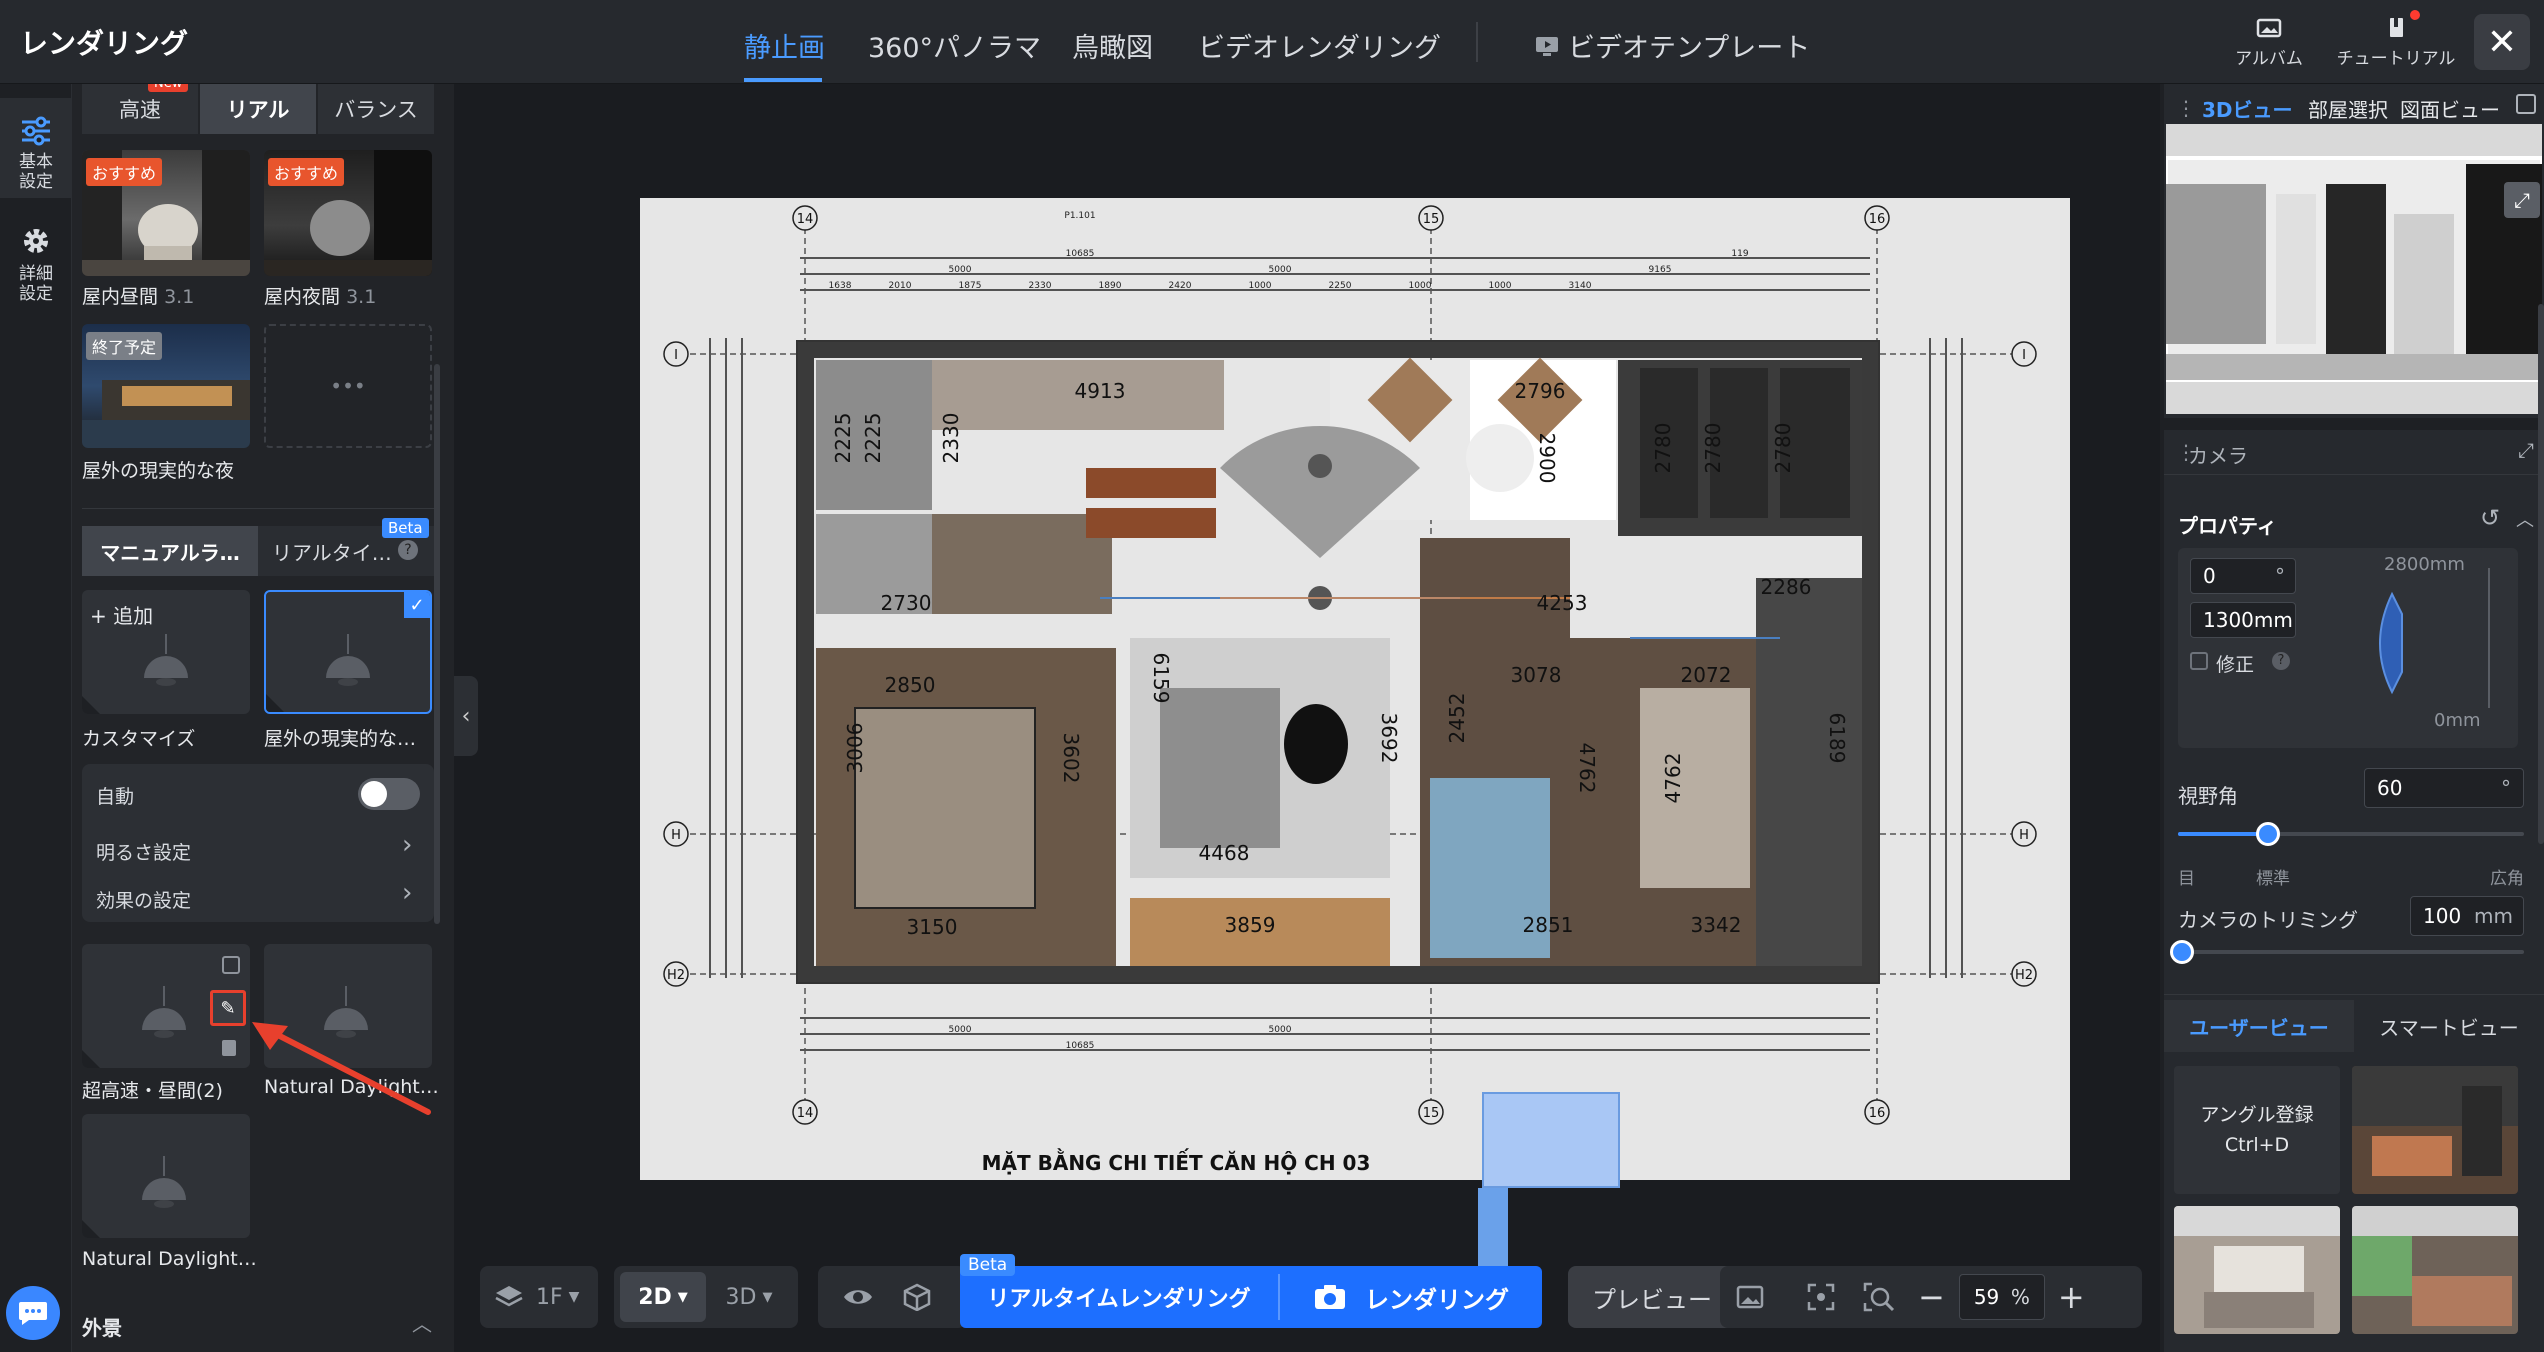 This screenshot has width=2544, height=1352. What do you see at coordinates (124, 346) in the screenshot?
I see `ending-badge: 終了予定` at bounding box center [124, 346].